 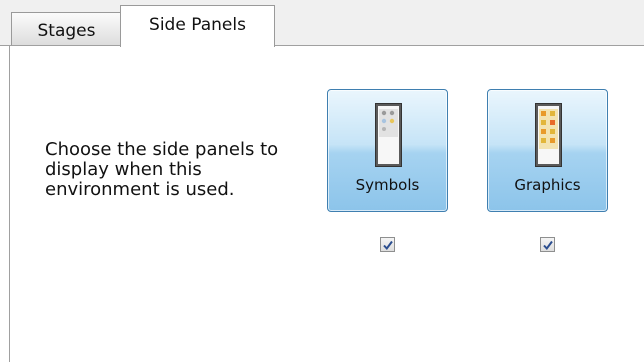 I want to click on symbols-panel-label: Symbols, so click(x=387, y=185).